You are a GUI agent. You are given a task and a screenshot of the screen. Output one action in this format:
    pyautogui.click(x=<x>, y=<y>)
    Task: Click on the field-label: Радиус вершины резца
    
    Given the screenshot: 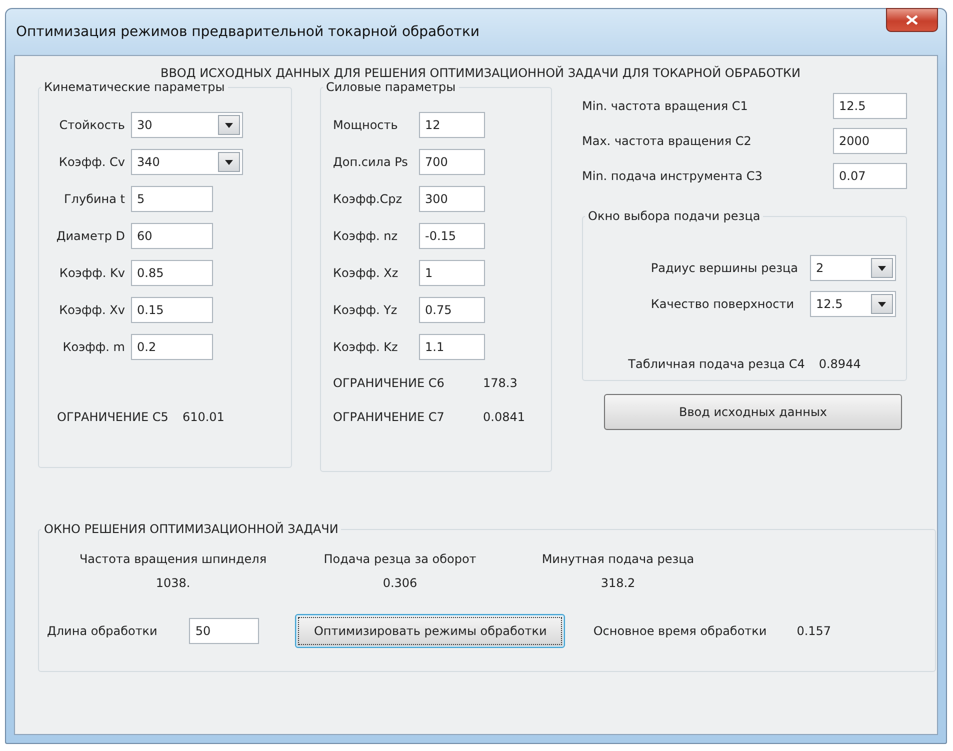 What is the action you would take?
    pyautogui.click(x=724, y=268)
    